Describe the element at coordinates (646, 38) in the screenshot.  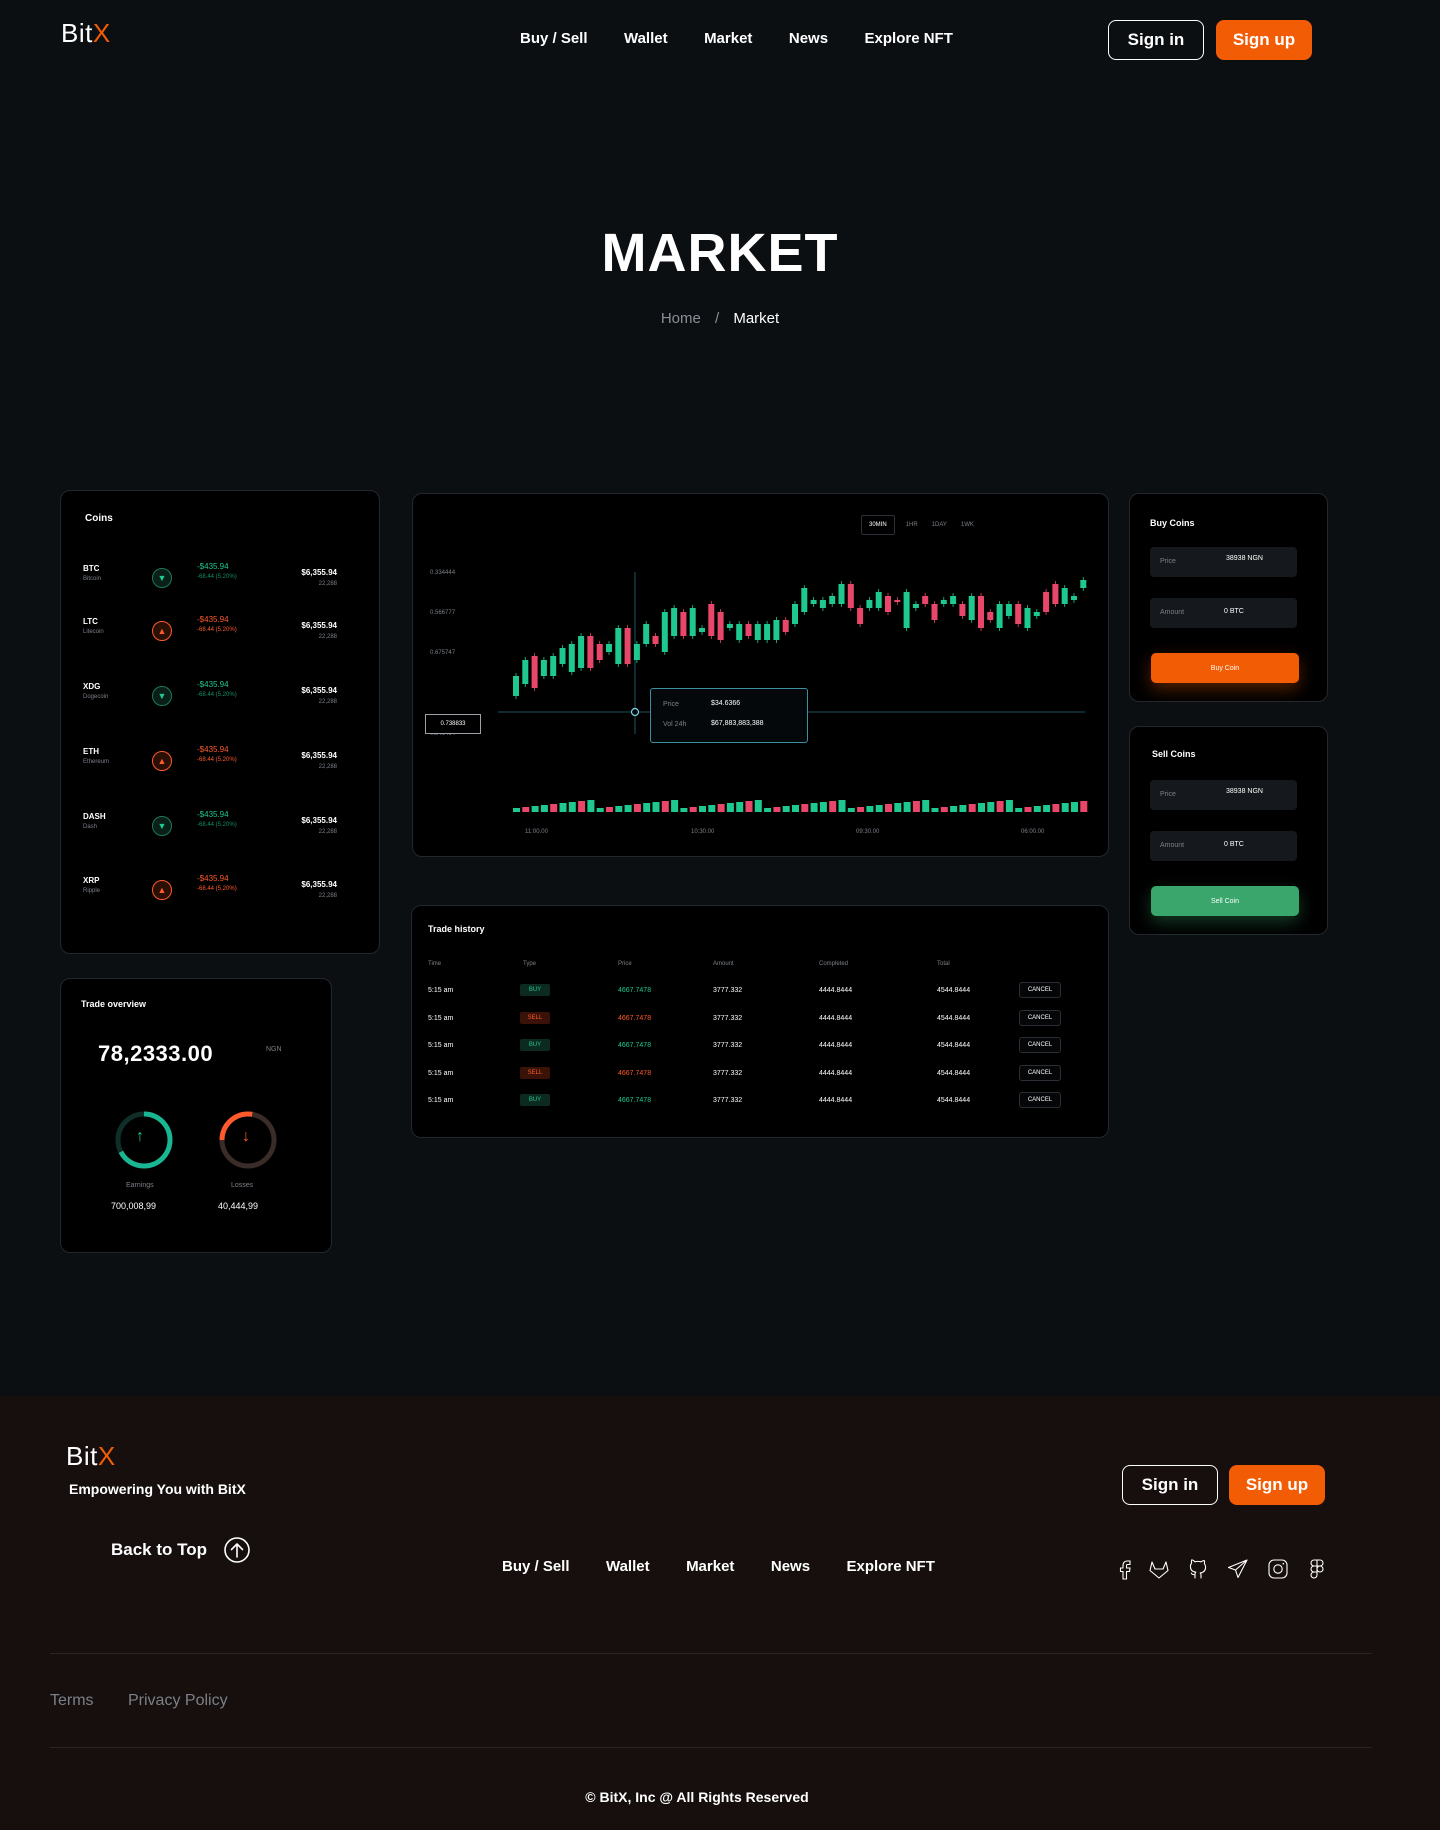
I see `nav-wallet: Wallet` at that location.